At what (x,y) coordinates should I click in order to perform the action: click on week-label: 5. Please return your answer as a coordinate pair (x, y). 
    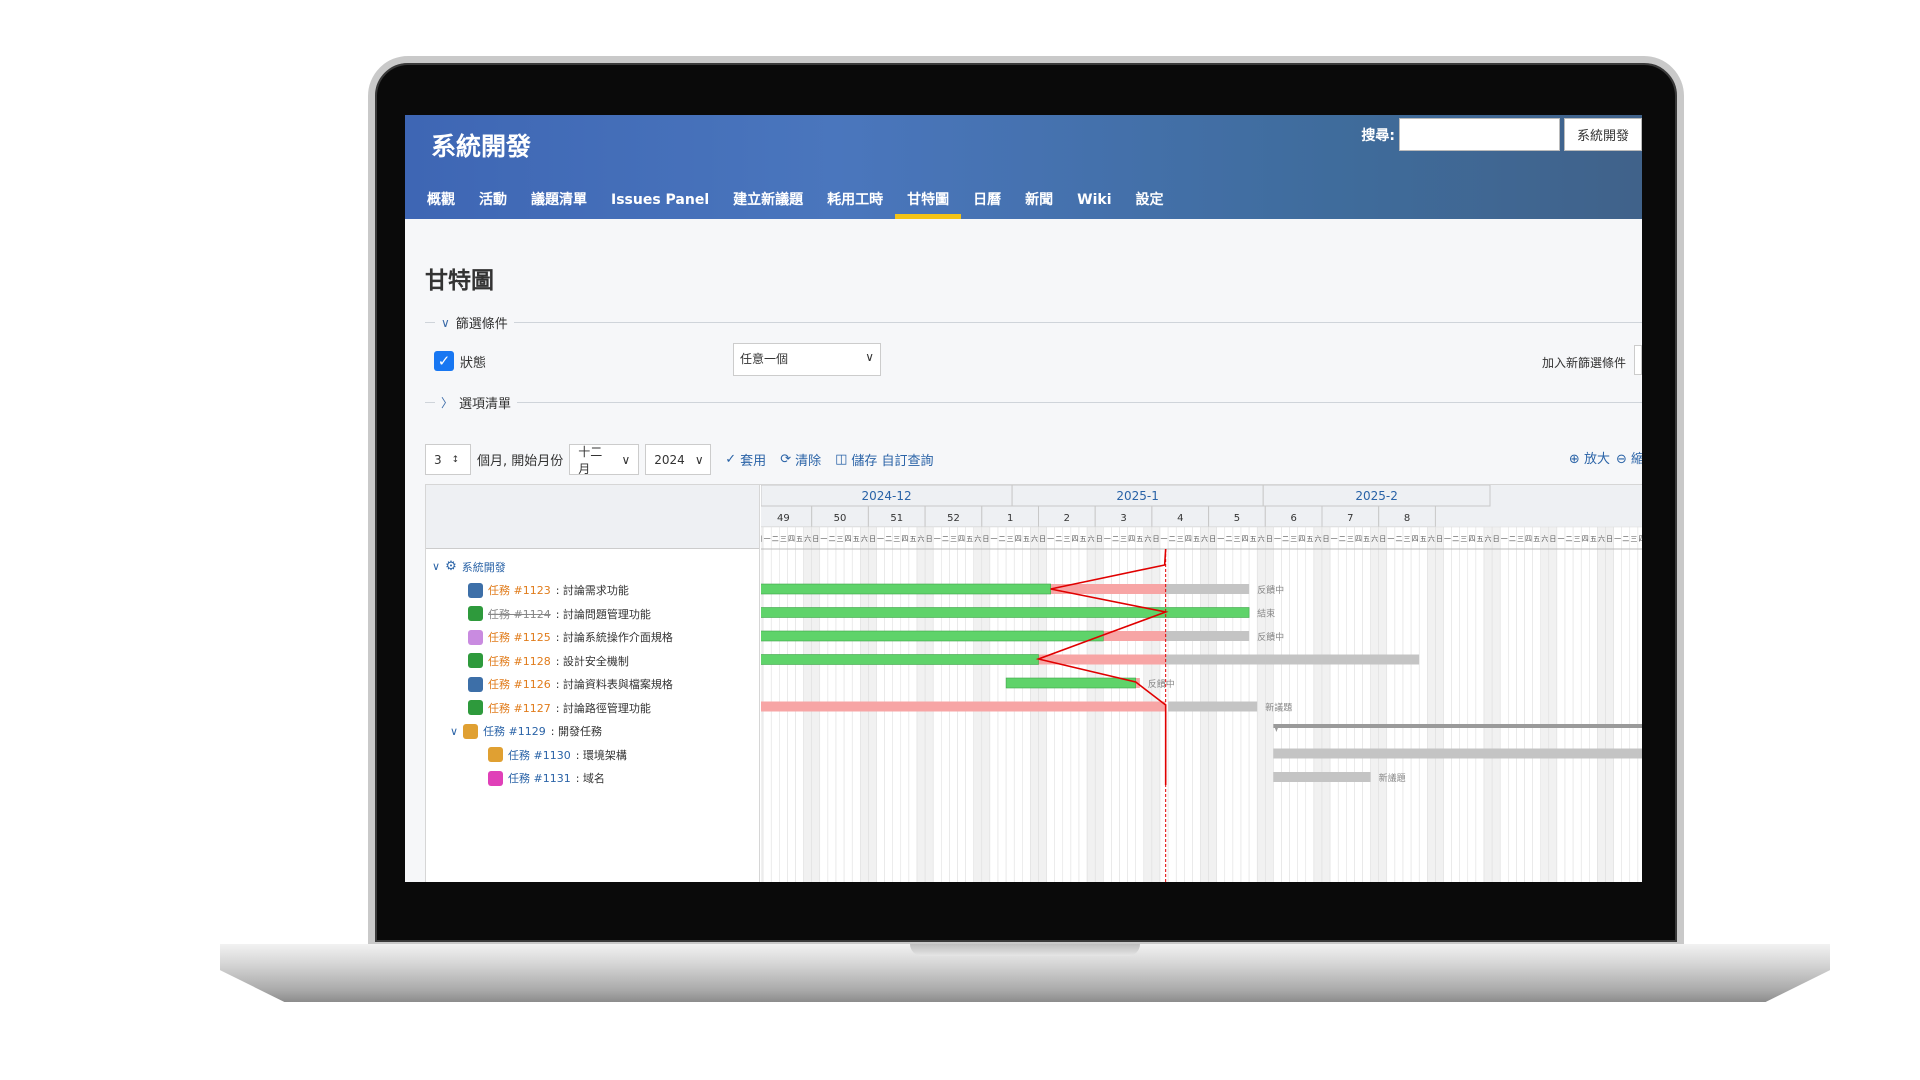
    Looking at the image, I should click on (1237, 518).